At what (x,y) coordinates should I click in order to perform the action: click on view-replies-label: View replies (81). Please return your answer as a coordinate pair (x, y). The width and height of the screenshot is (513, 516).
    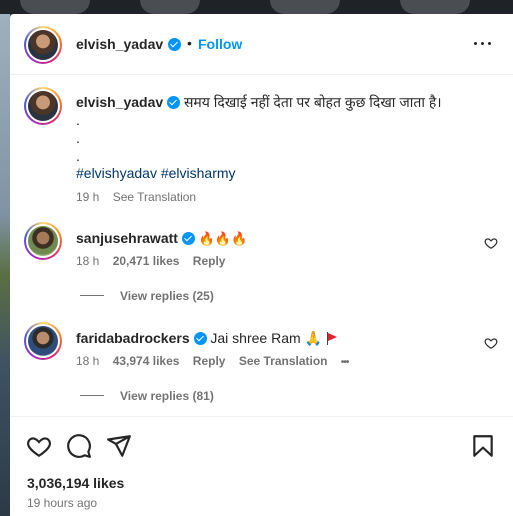
    Looking at the image, I should click on (167, 396).